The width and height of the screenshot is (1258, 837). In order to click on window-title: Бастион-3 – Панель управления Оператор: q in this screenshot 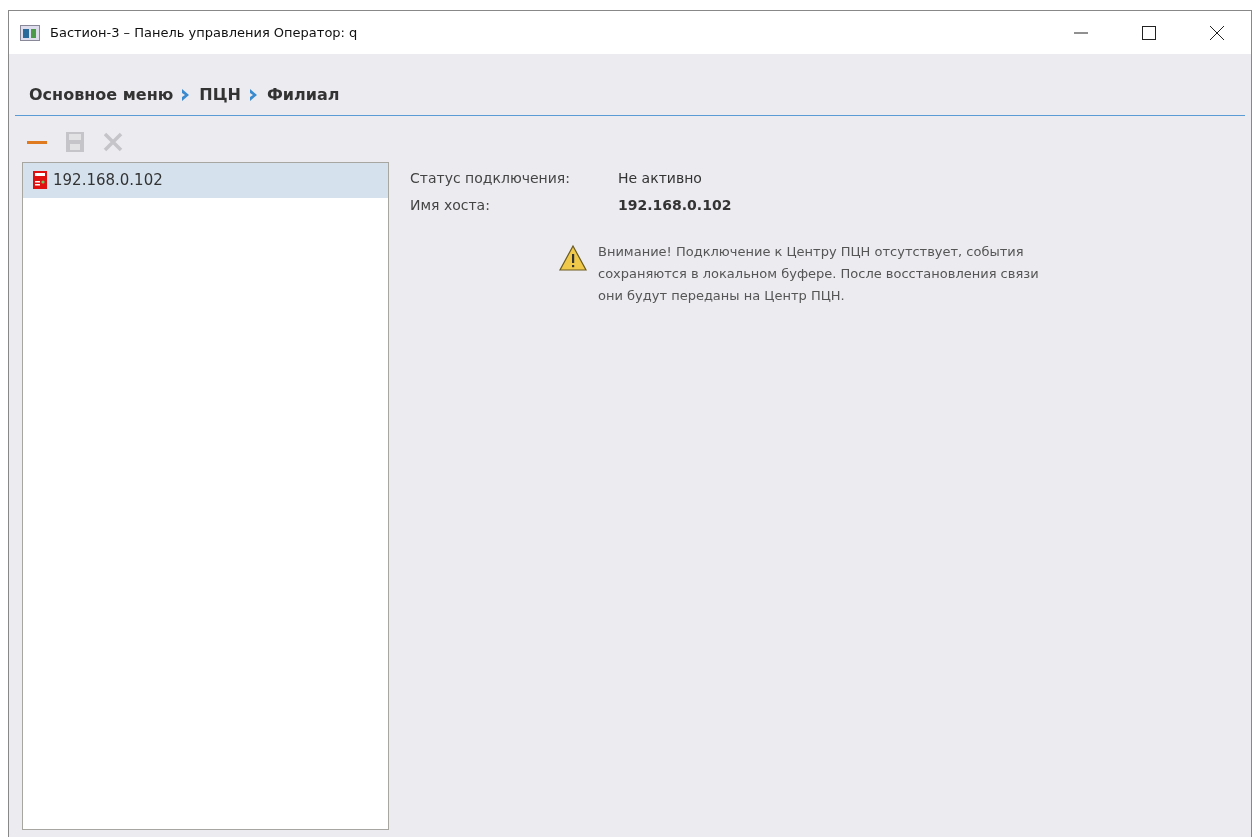, I will do `click(204, 32)`.